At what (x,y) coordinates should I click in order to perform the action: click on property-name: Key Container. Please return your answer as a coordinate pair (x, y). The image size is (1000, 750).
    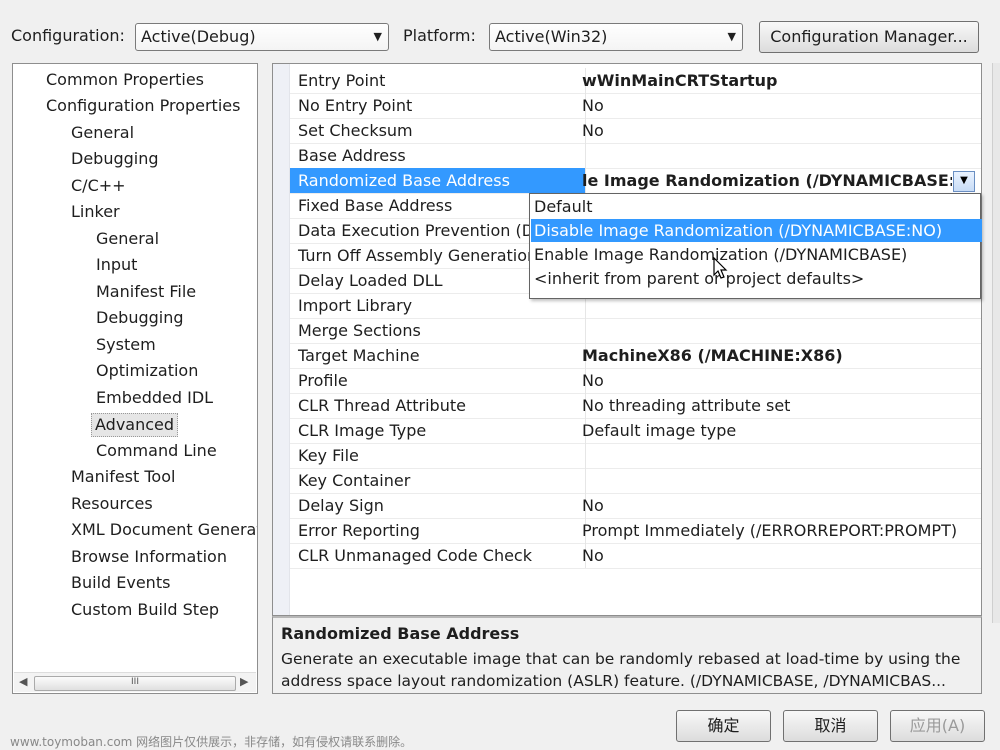
    Looking at the image, I should click on (438, 480).